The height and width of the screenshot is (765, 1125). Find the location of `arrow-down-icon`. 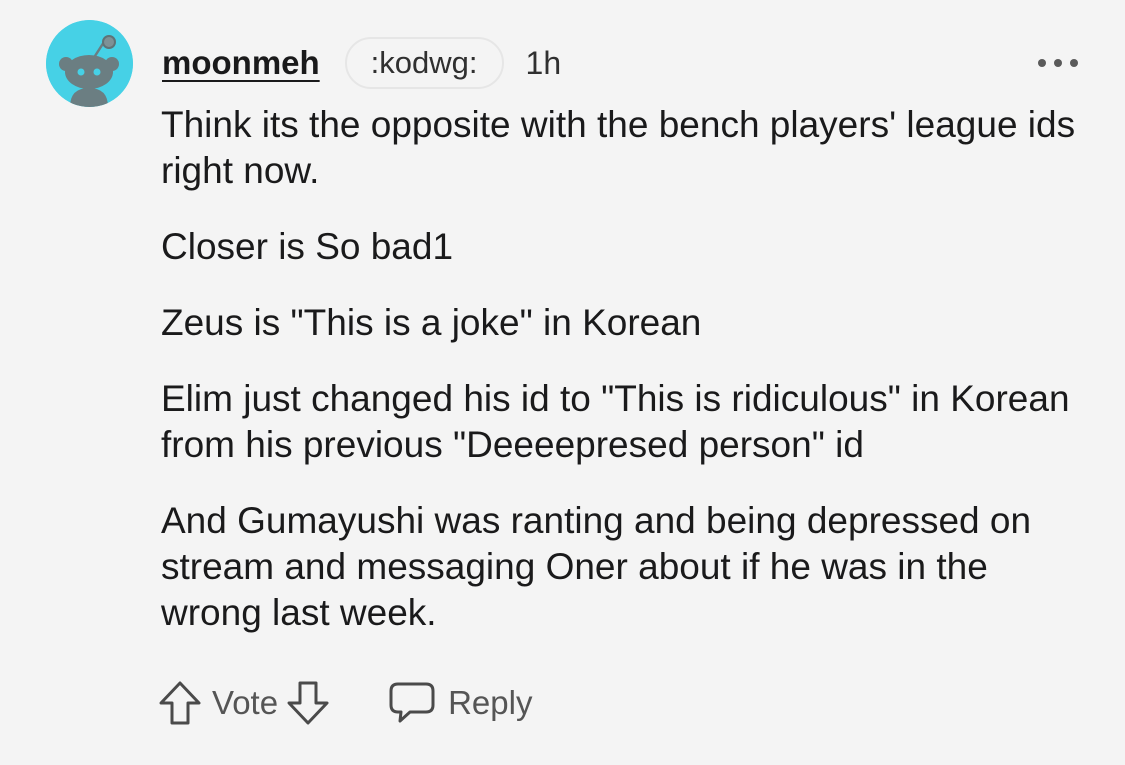

arrow-down-icon is located at coordinates (308, 703).